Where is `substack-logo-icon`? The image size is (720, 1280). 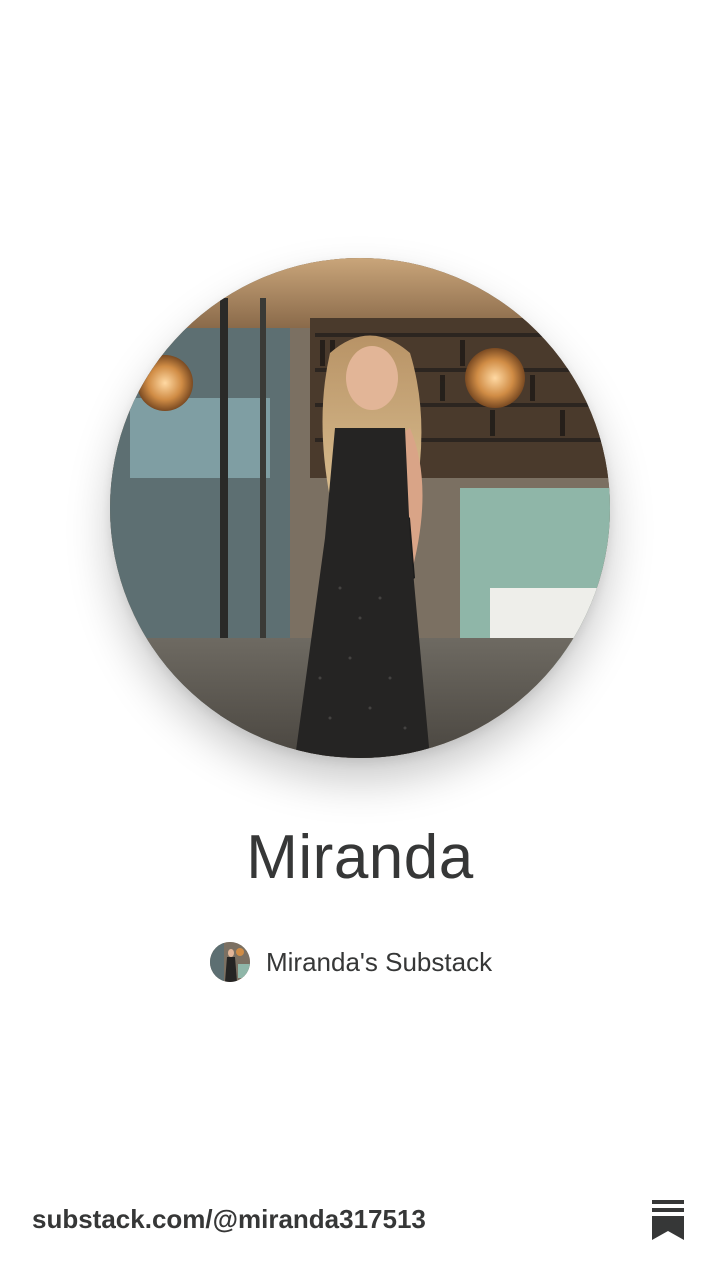 substack-logo-icon is located at coordinates (668, 1220).